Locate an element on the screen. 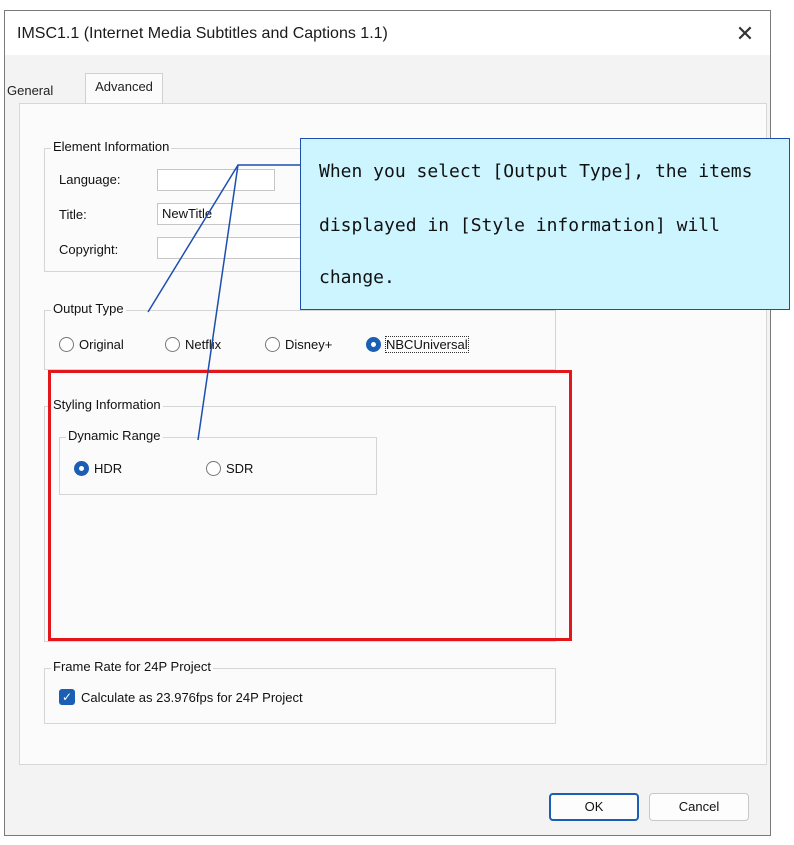  callout-leader-lines is located at coordinates (223, 302).